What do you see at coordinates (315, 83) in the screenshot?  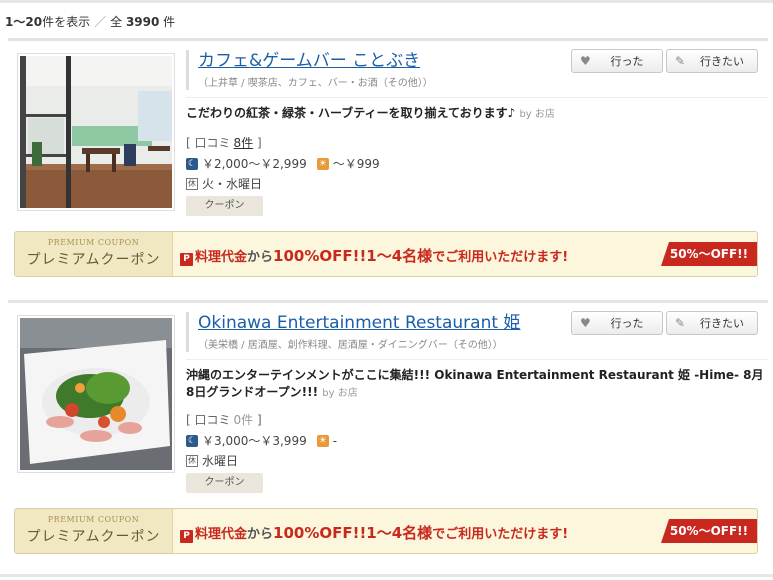 I see `restaurant-area: （上井草 / 喫茶店、カフェ、バー・お酒（その他））` at bounding box center [315, 83].